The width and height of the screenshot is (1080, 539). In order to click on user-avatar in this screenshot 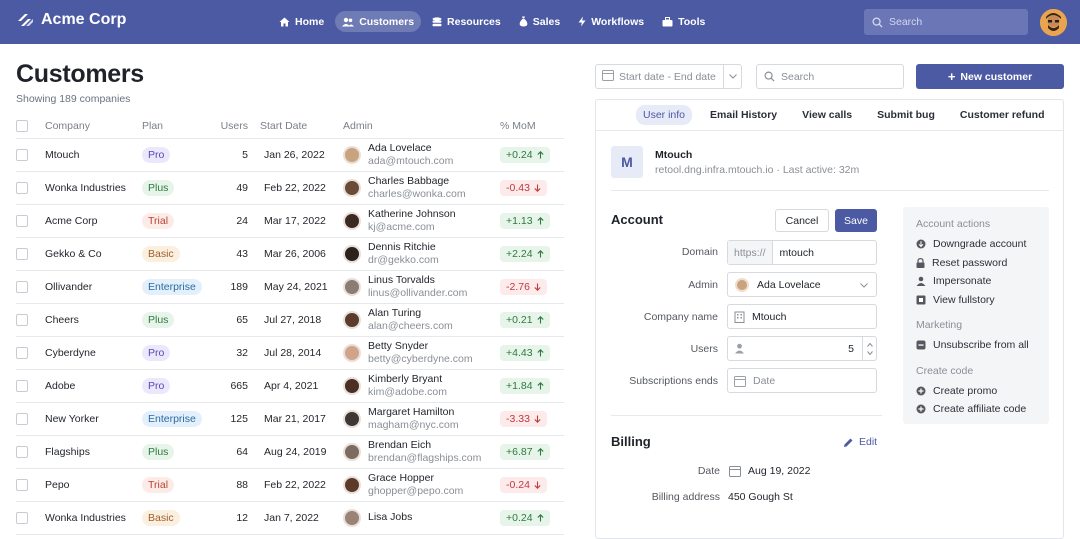, I will do `click(1053, 22)`.